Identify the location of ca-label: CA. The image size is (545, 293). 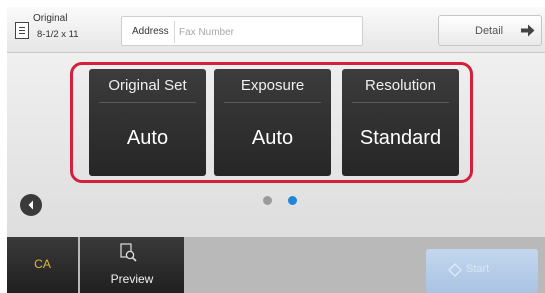
(42, 264).